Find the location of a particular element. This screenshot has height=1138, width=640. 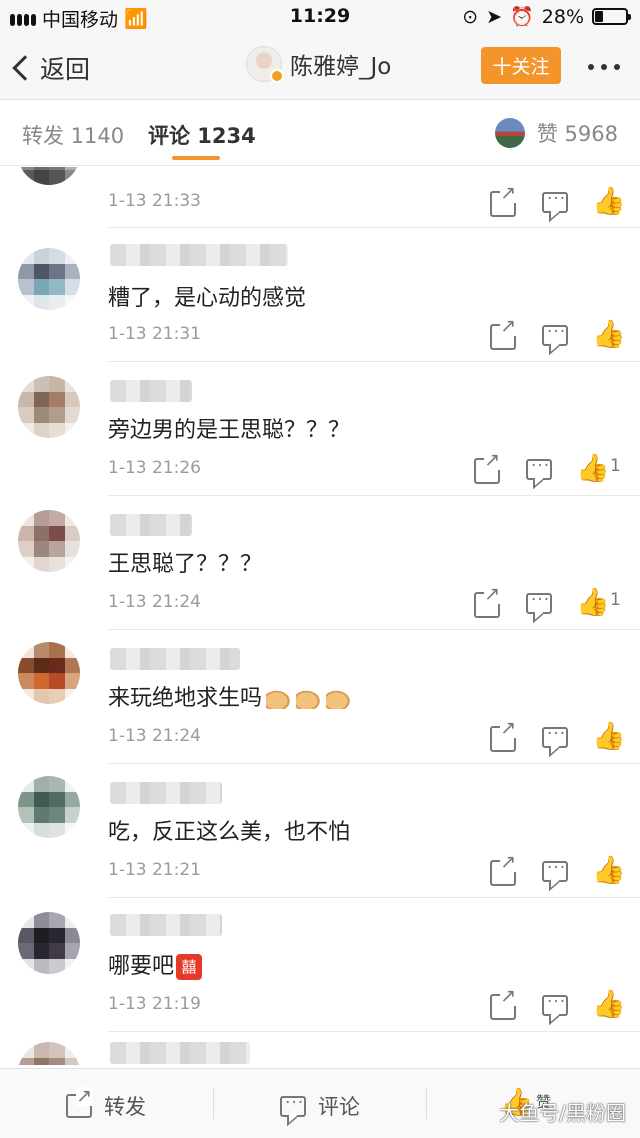

comment-item: 1-13 21:33 👍 is located at coordinates (320, 197).